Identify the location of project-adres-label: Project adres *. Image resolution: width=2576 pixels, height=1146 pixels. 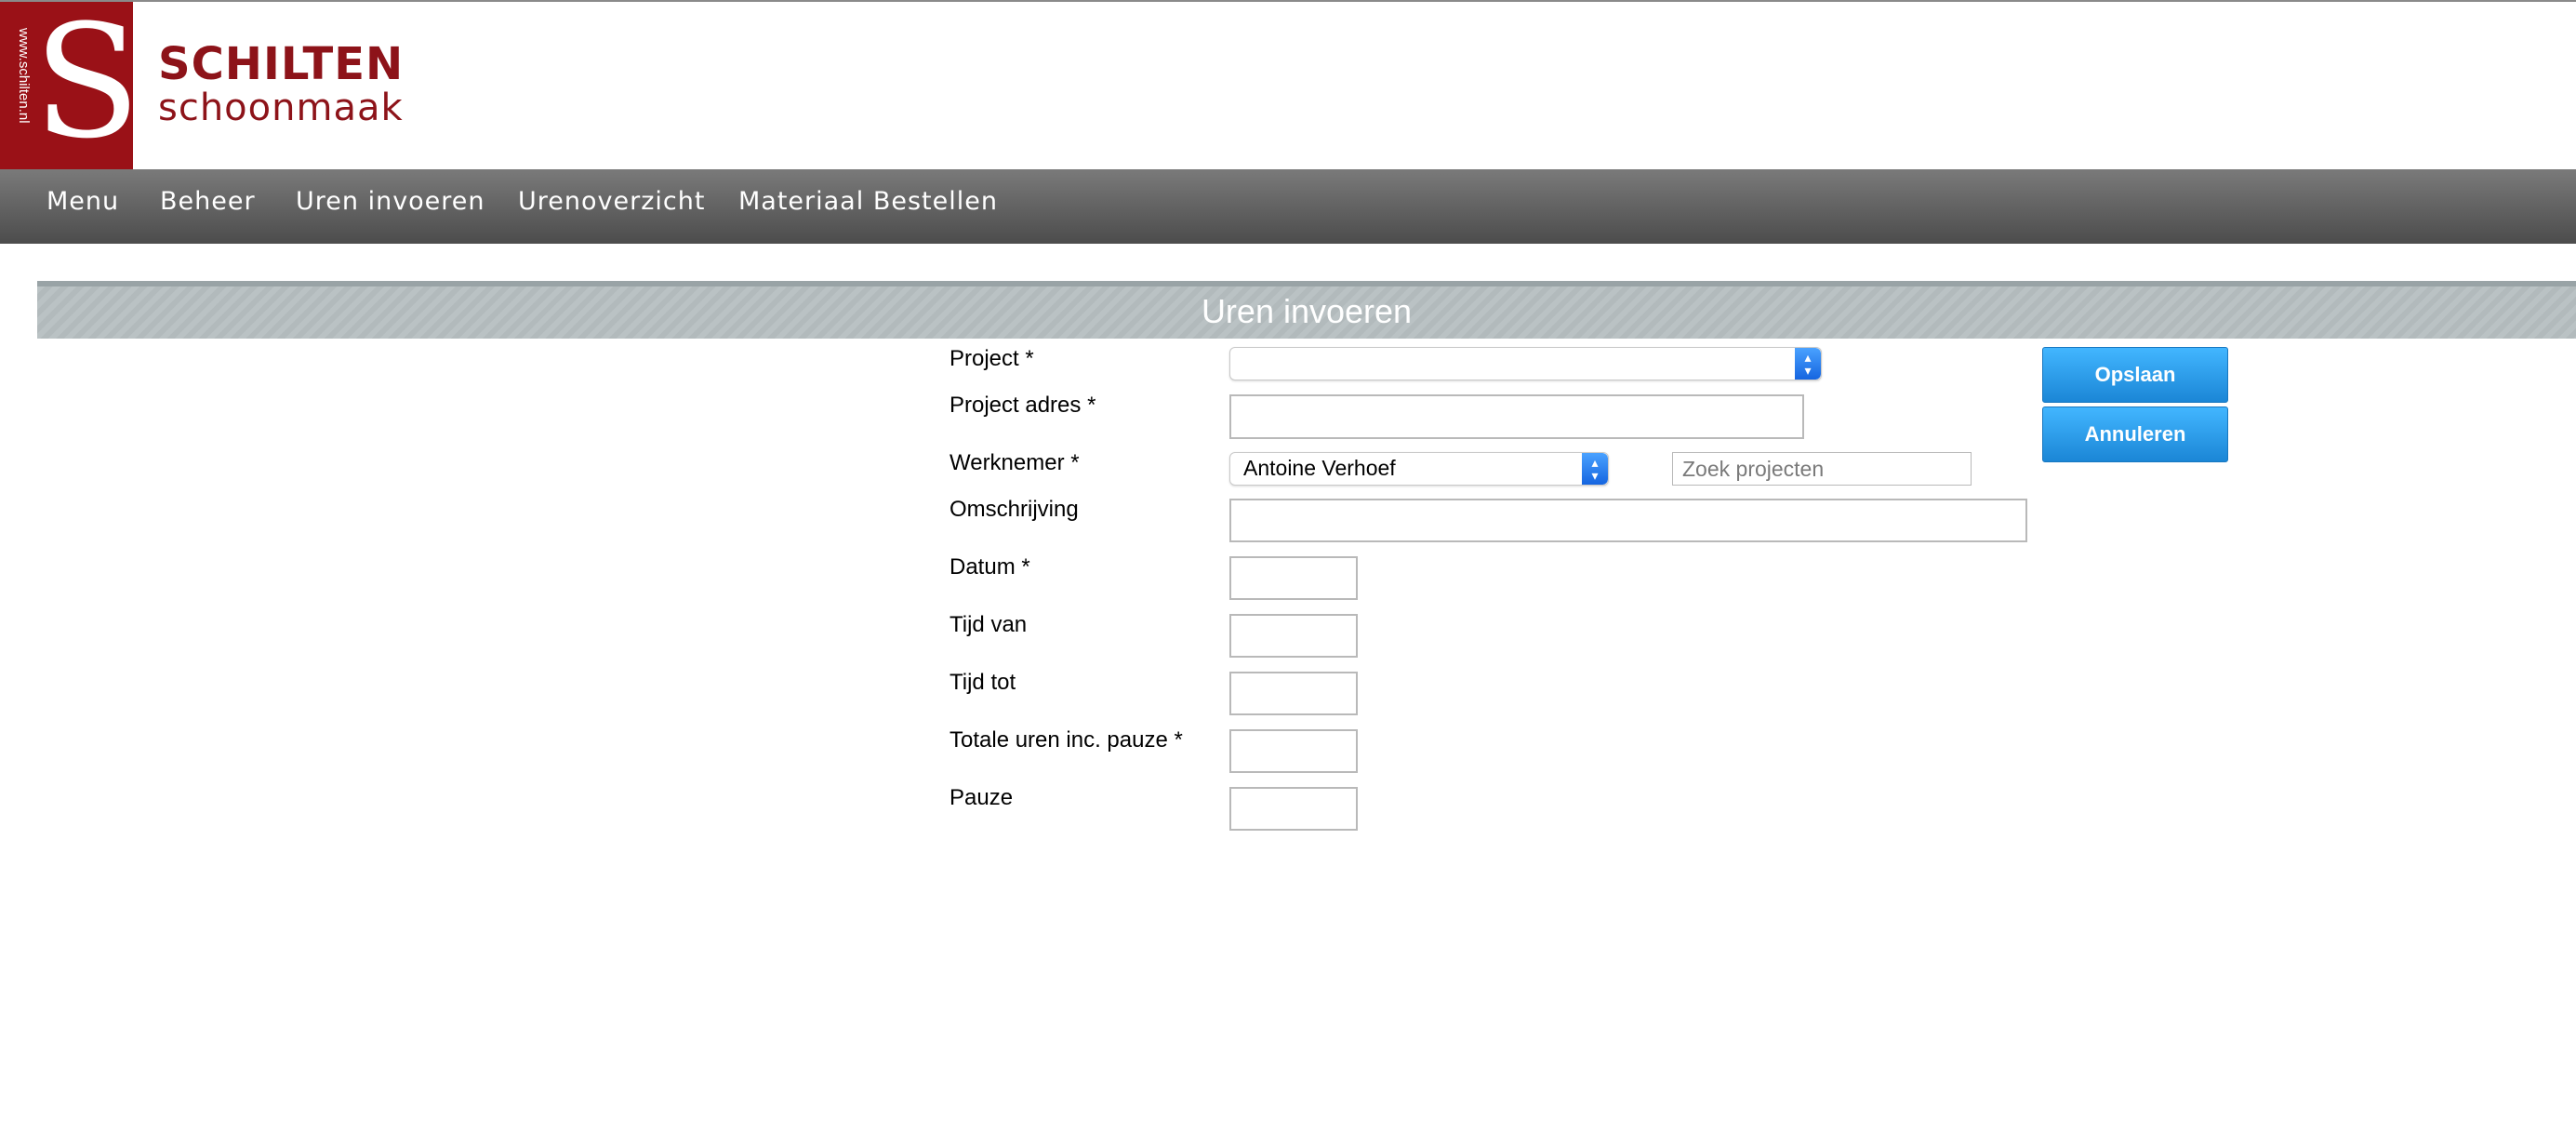
(1022, 405).